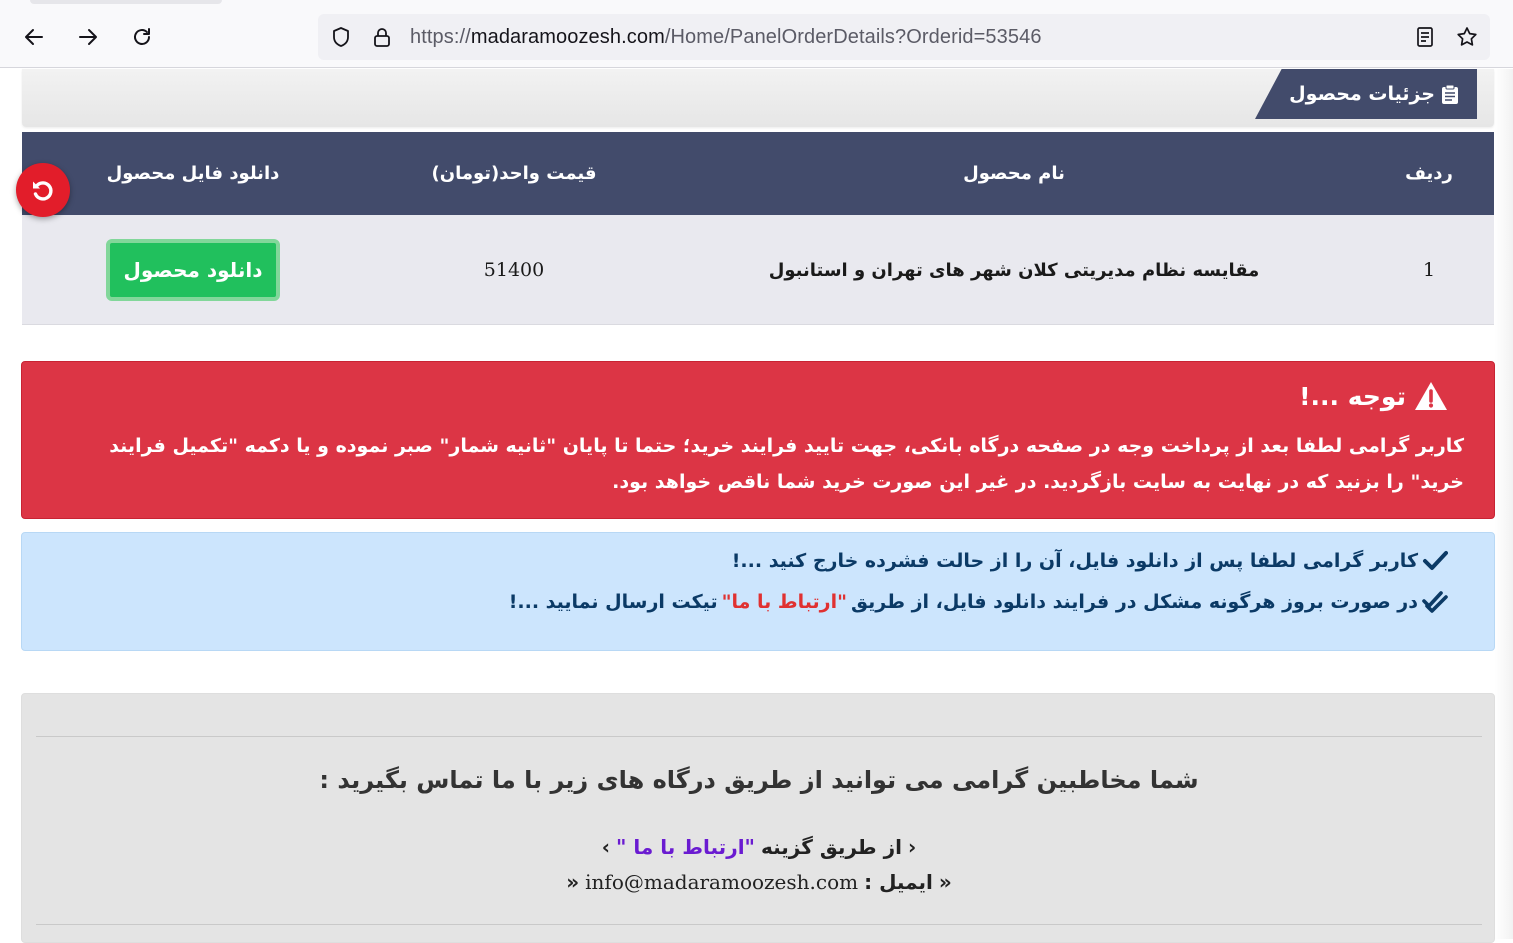  I want to click on column-header-price: قیمت واحد(تومان), so click(514, 173).